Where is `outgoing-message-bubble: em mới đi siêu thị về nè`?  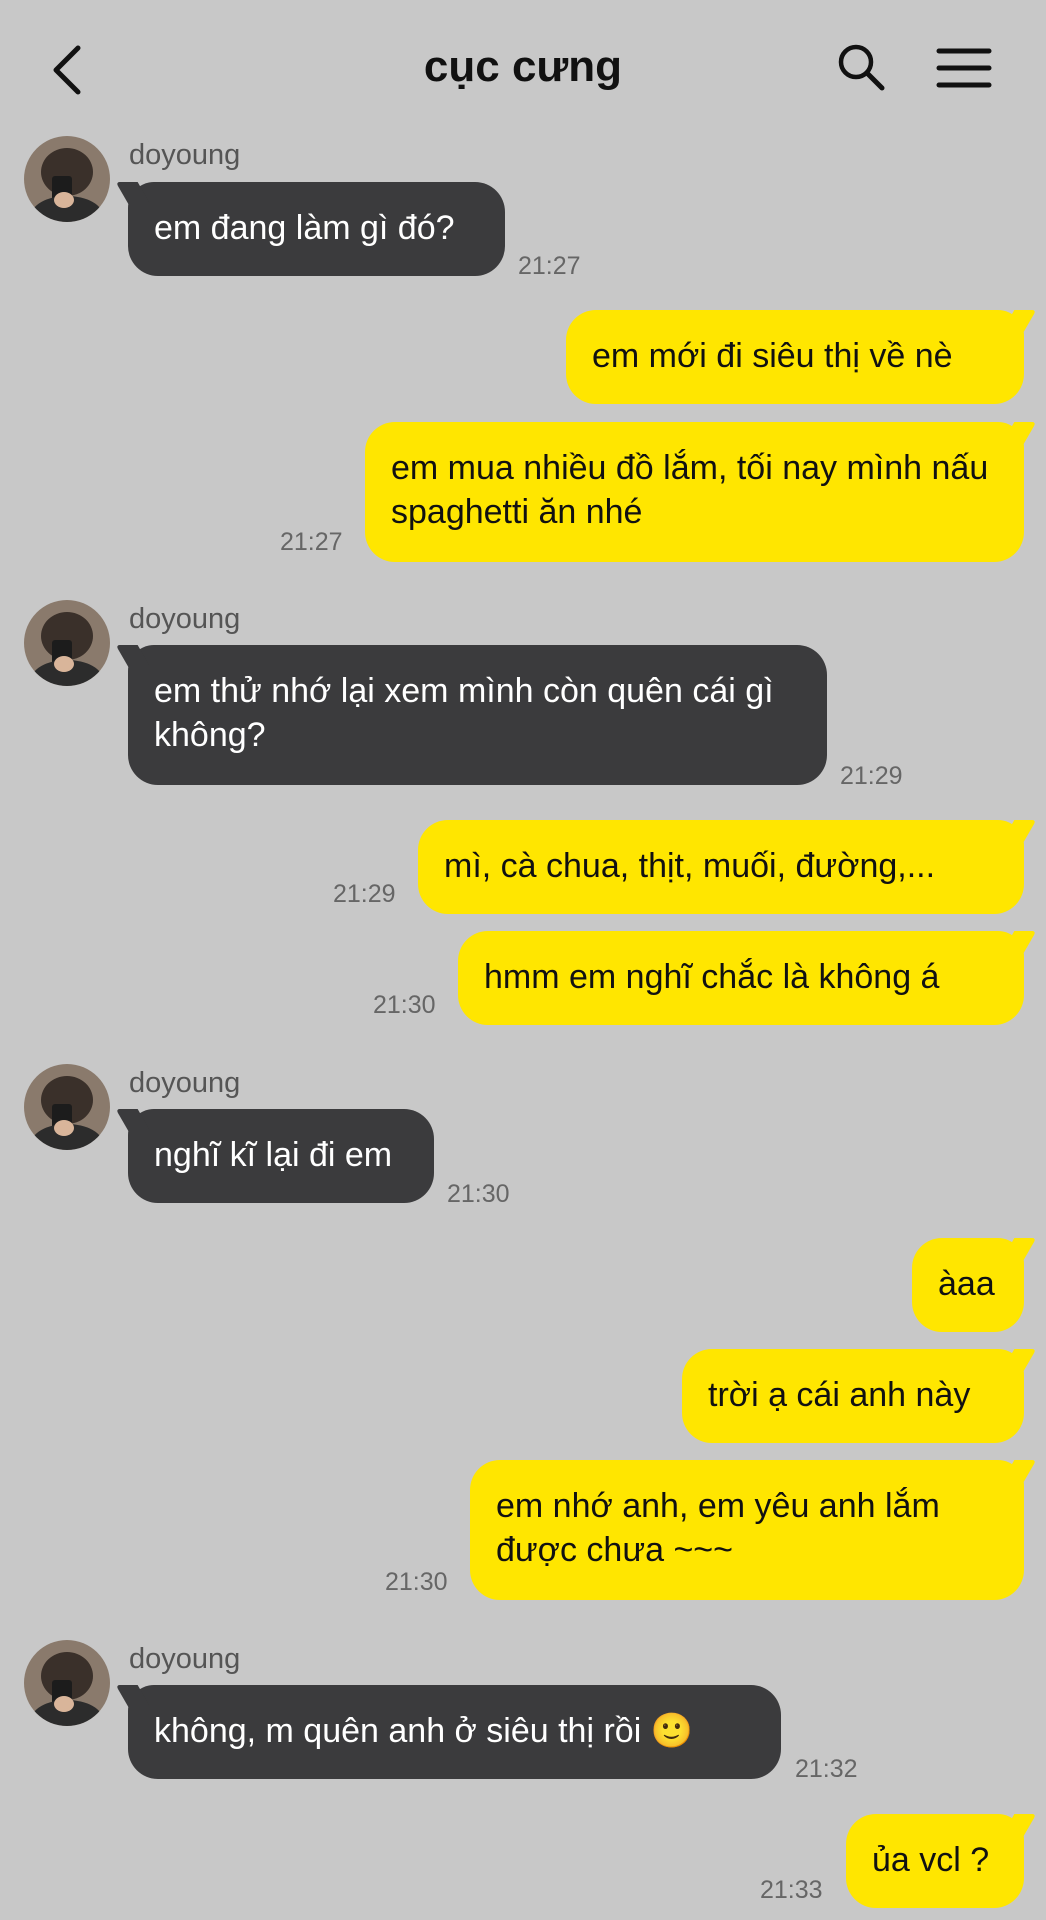
outgoing-message-bubble: em mới đi siêu thị về nè is located at coordinates (795, 357).